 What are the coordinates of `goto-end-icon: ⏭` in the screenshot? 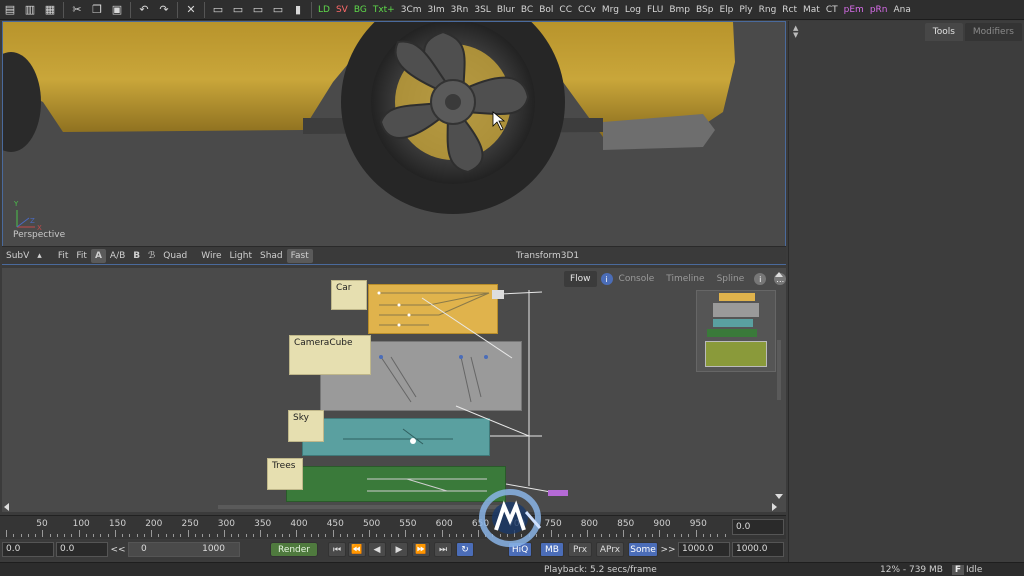 It's located at (443, 549).